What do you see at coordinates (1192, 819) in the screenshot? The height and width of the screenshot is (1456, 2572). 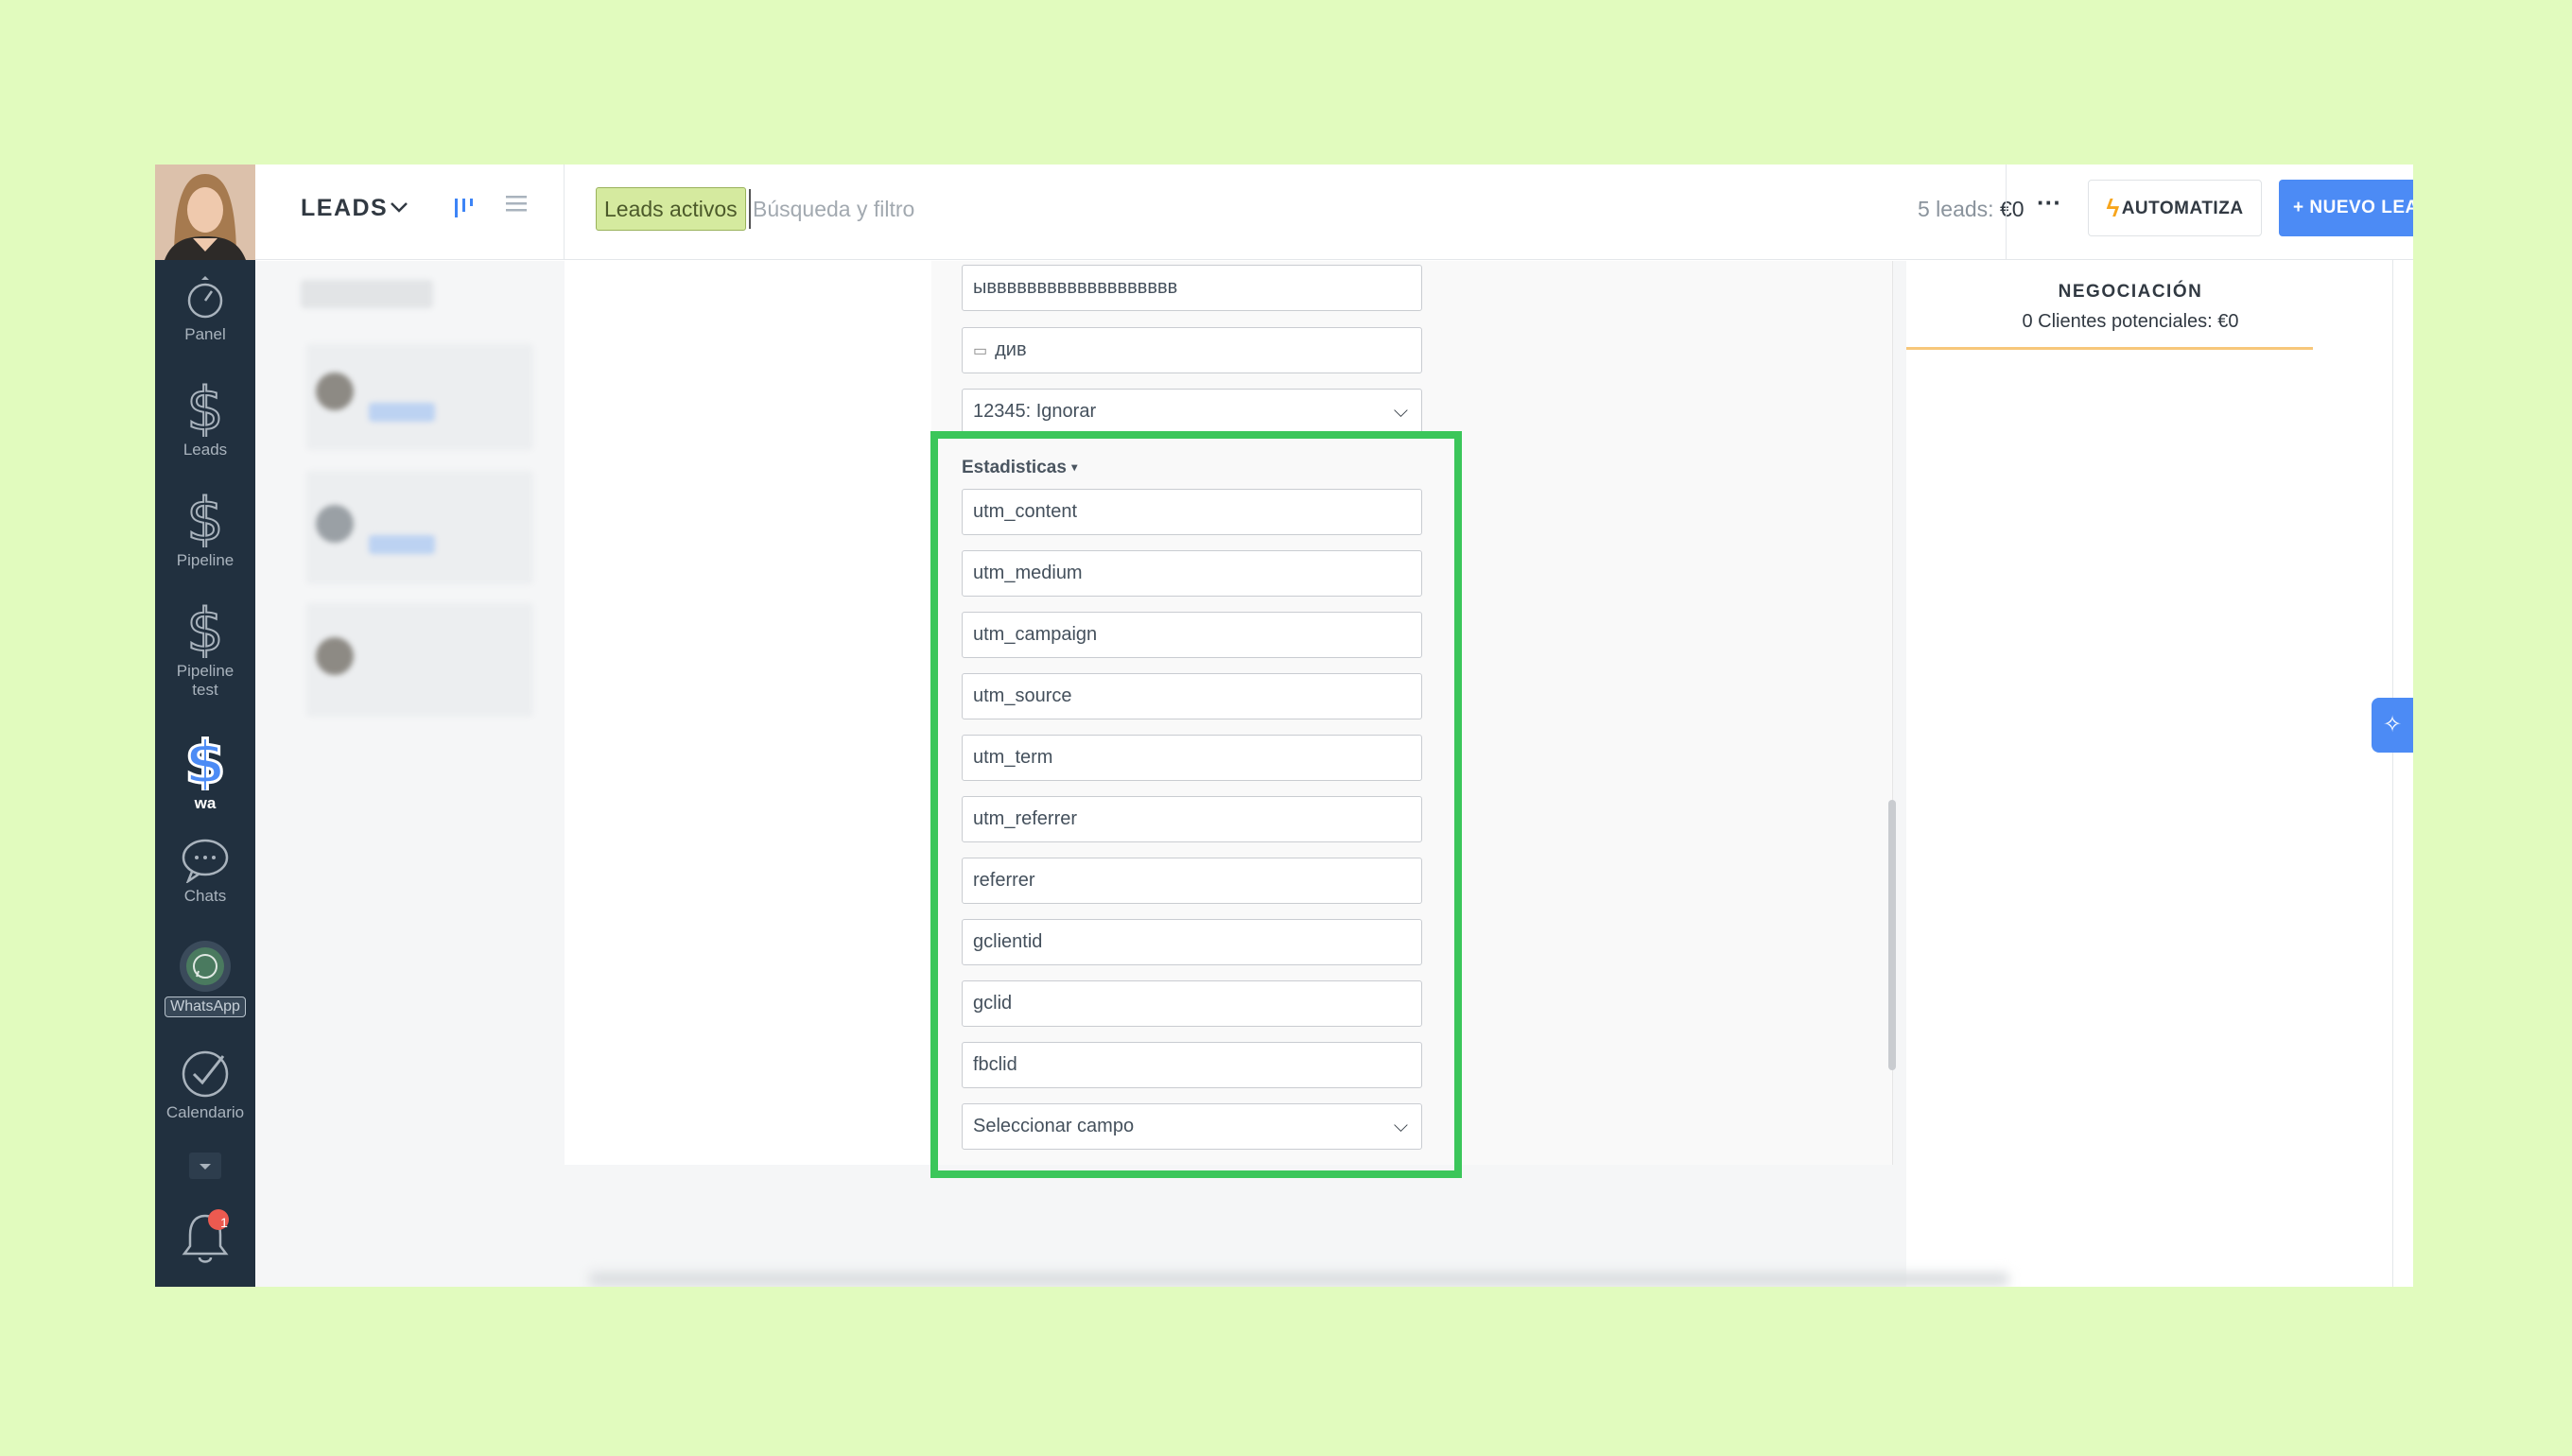 I see `utm-referrer-field: utm_referrer` at bounding box center [1192, 819].